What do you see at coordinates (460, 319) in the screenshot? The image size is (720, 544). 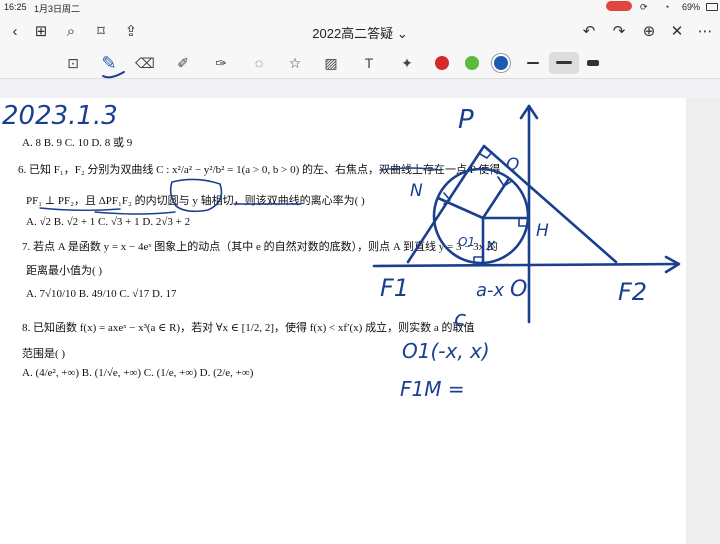 I see `hw-c: c` at bounding box center [460, 319].